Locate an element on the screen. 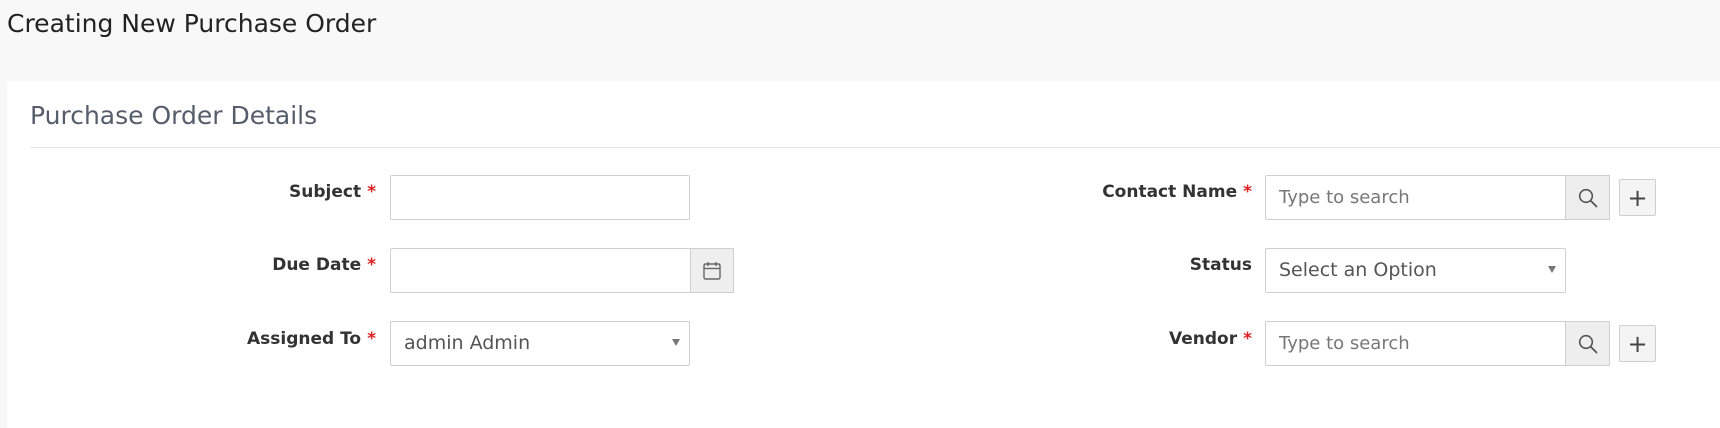 The height and width of the screenshot is (428, 1720). subject-input is located at coordinates (540, 197).